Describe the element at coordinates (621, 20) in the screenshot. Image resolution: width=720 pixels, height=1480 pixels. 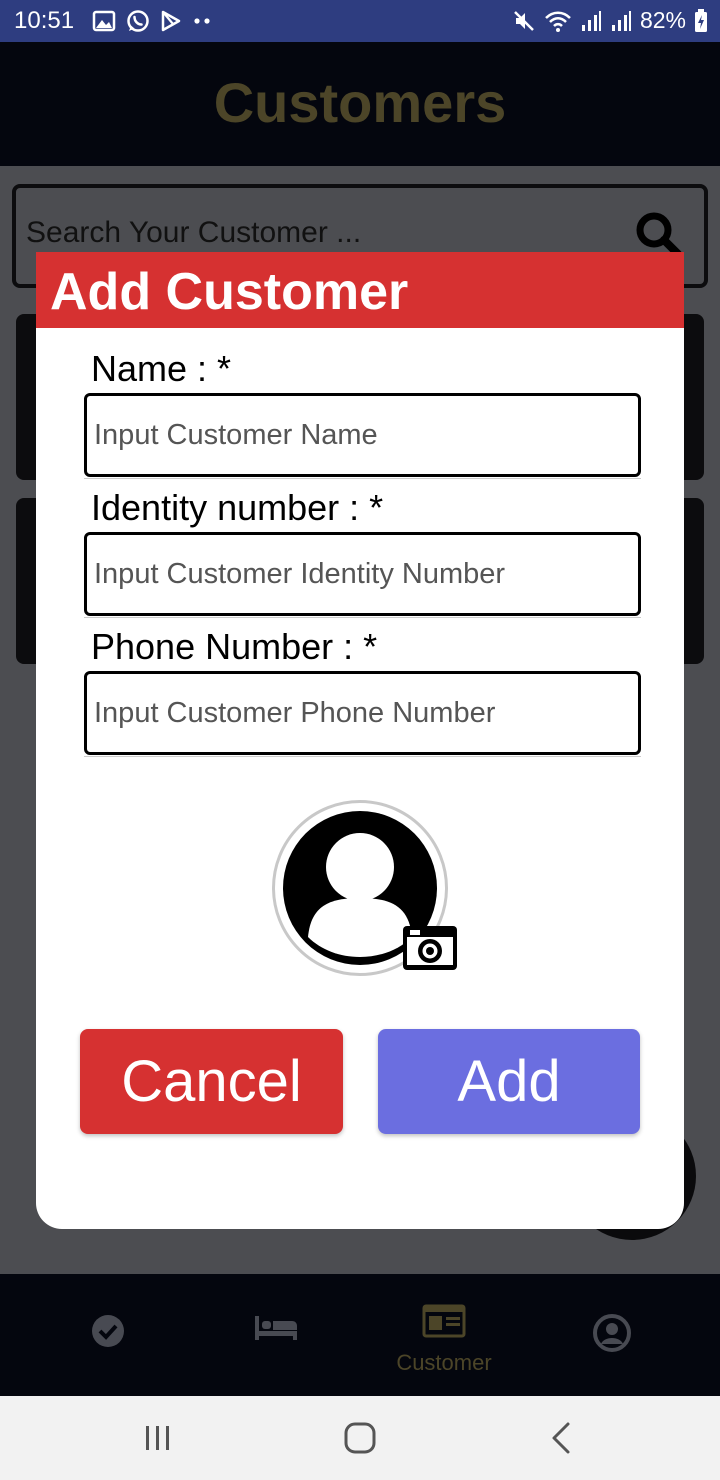
I see `signal-2-icon` at that location.